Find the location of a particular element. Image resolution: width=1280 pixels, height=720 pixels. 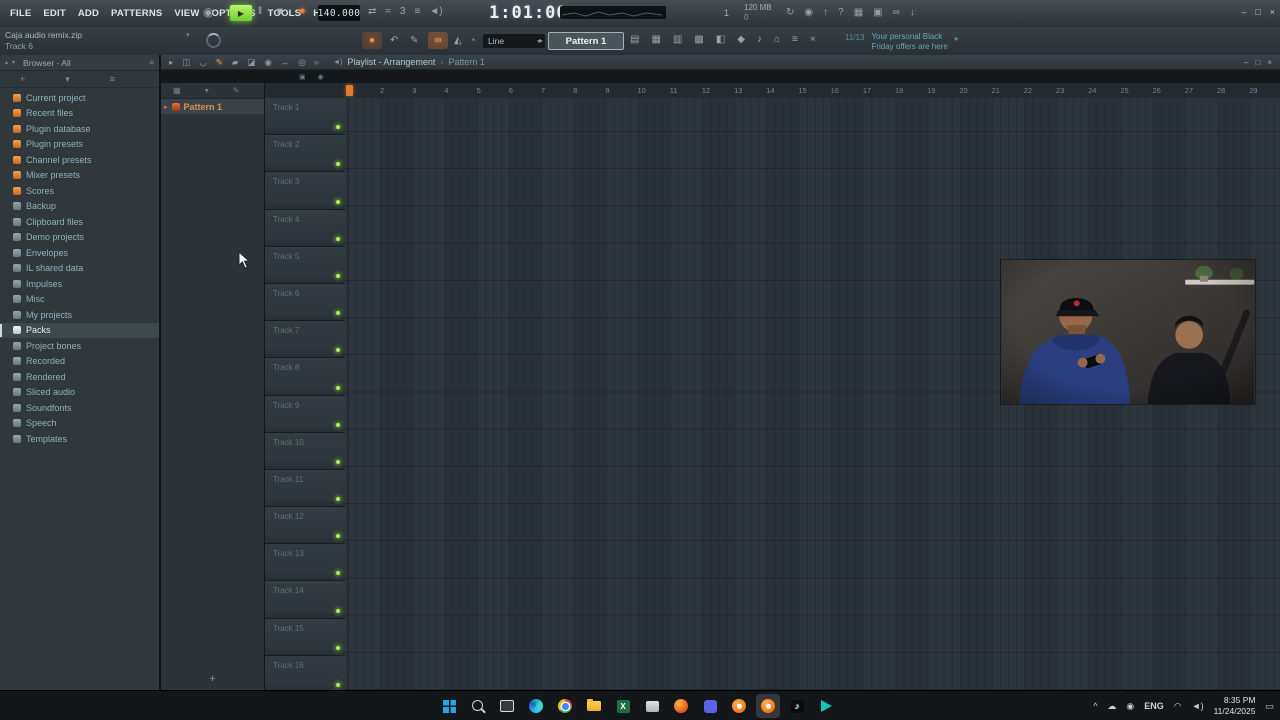

track-header: Track 14 is located at coordinates (305, 600).